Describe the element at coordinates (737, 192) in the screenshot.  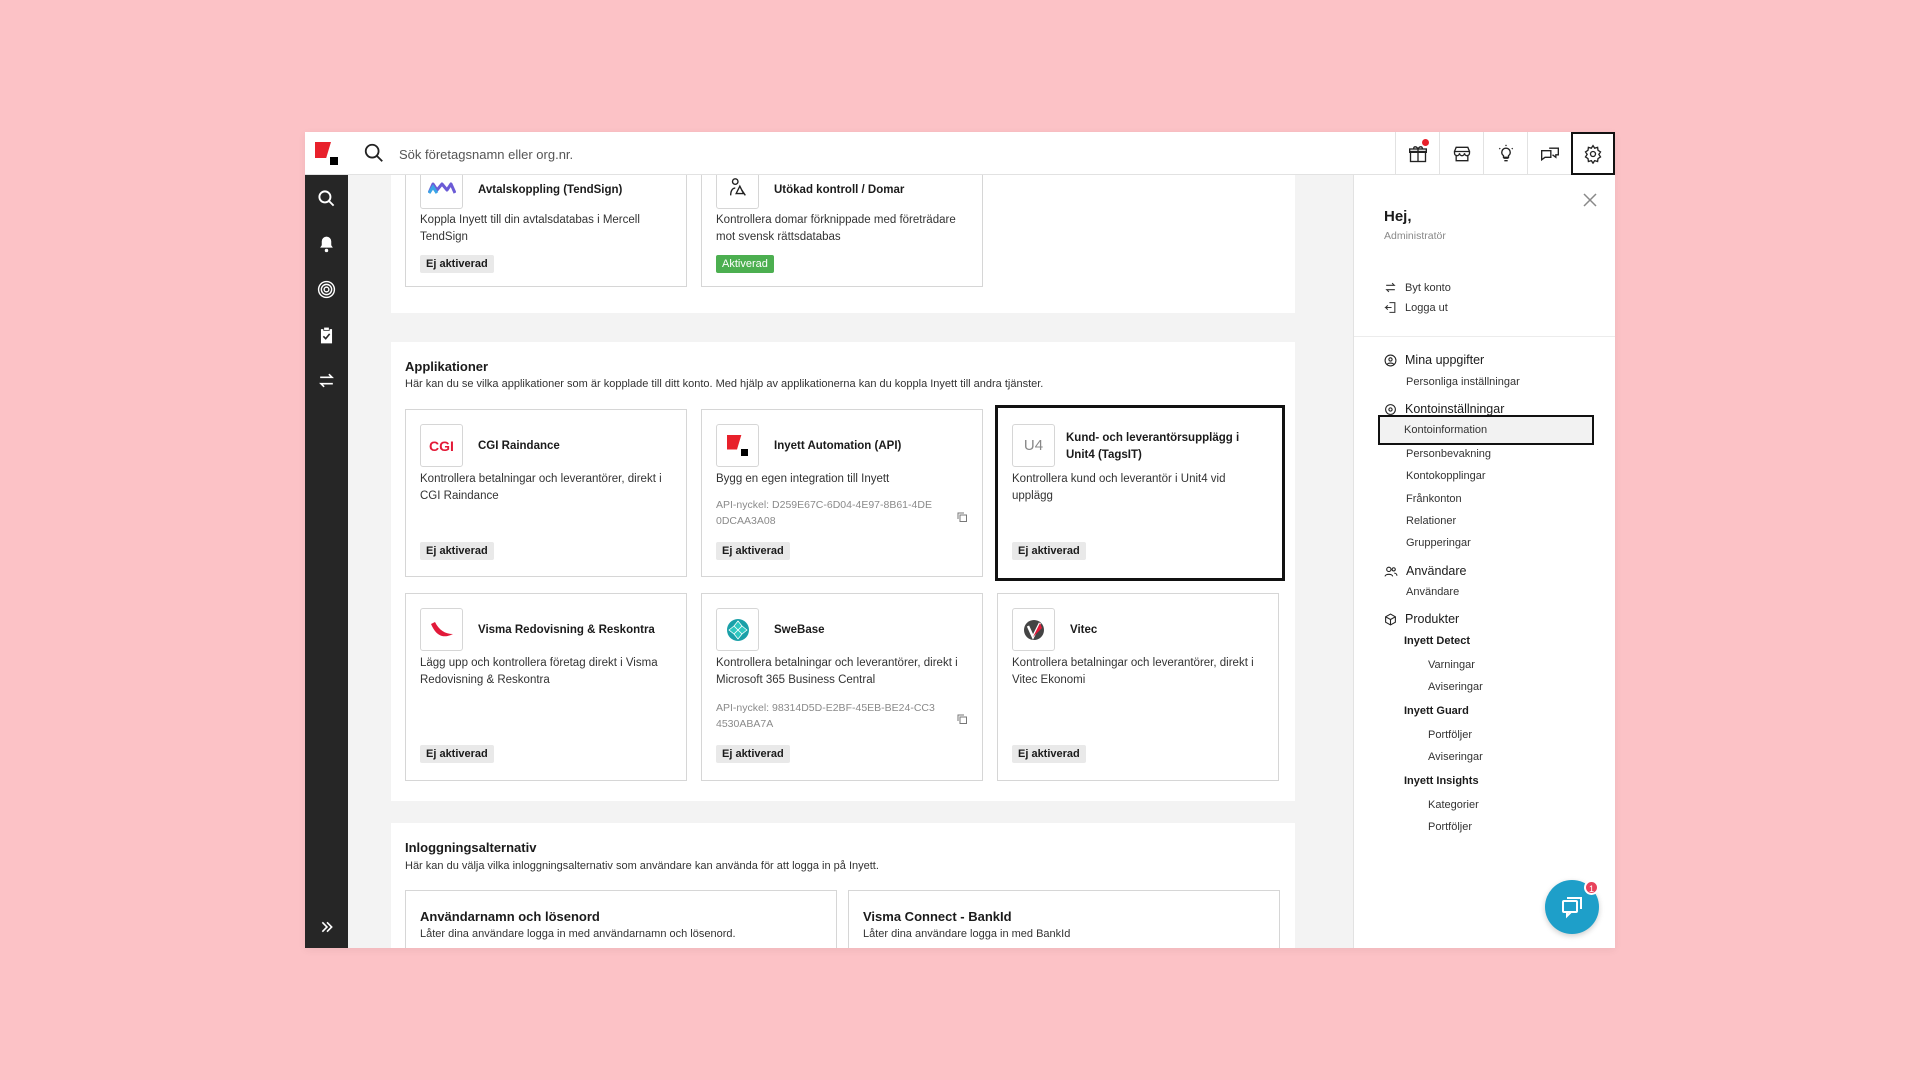
I see `scales-icon` at that location.